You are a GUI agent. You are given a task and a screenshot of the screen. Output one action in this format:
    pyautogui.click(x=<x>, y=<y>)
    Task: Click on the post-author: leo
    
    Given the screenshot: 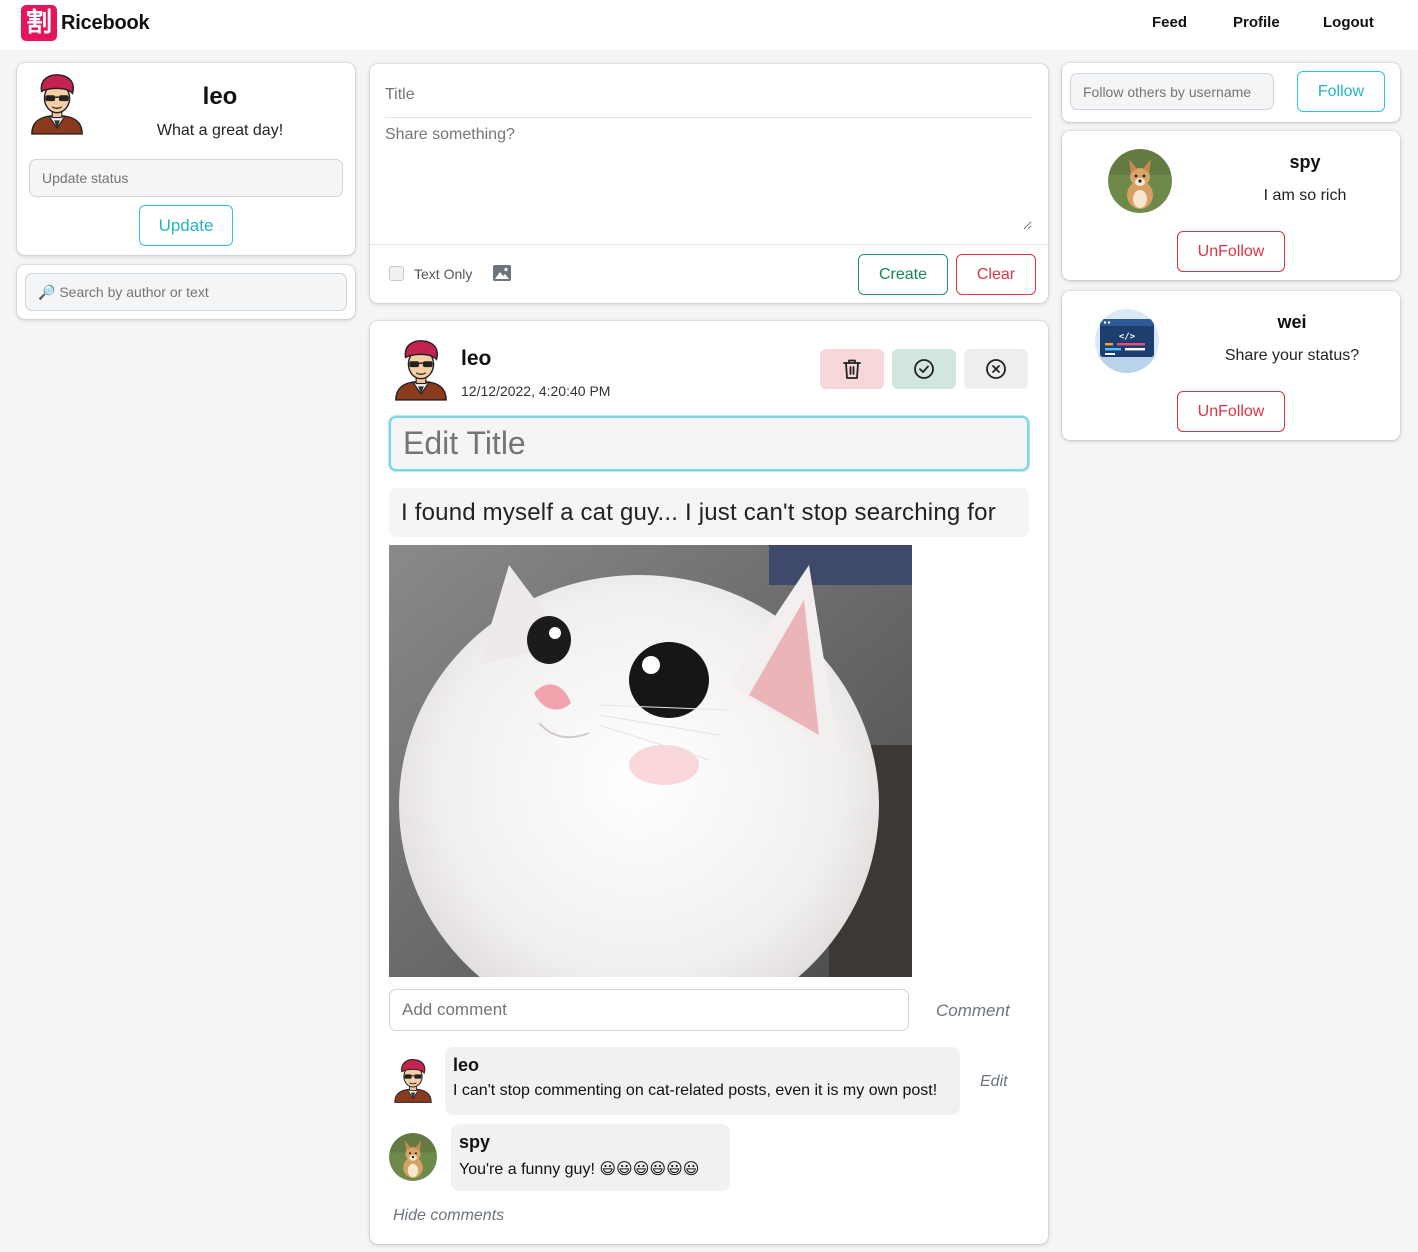 What is the action you would take?
    pyautogui.click(x=476, y=358)
    